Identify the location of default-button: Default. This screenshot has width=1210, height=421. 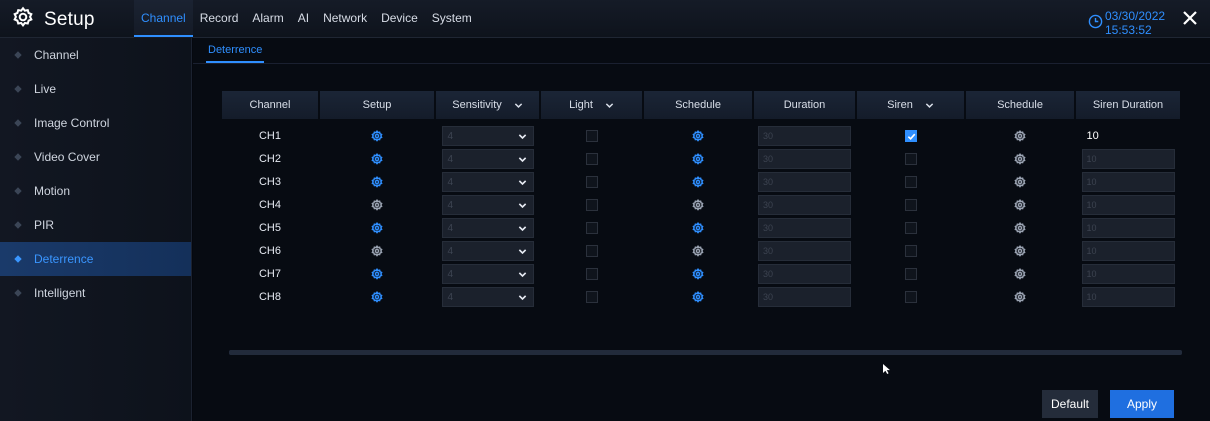
(1070, 404).